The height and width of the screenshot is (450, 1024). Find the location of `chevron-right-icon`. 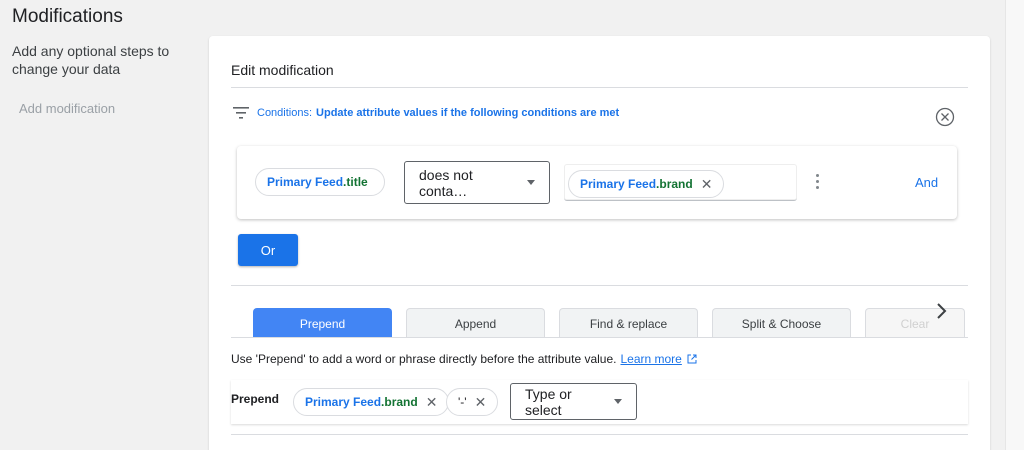

chevron-right-icon is located at coordinates (941, 311).